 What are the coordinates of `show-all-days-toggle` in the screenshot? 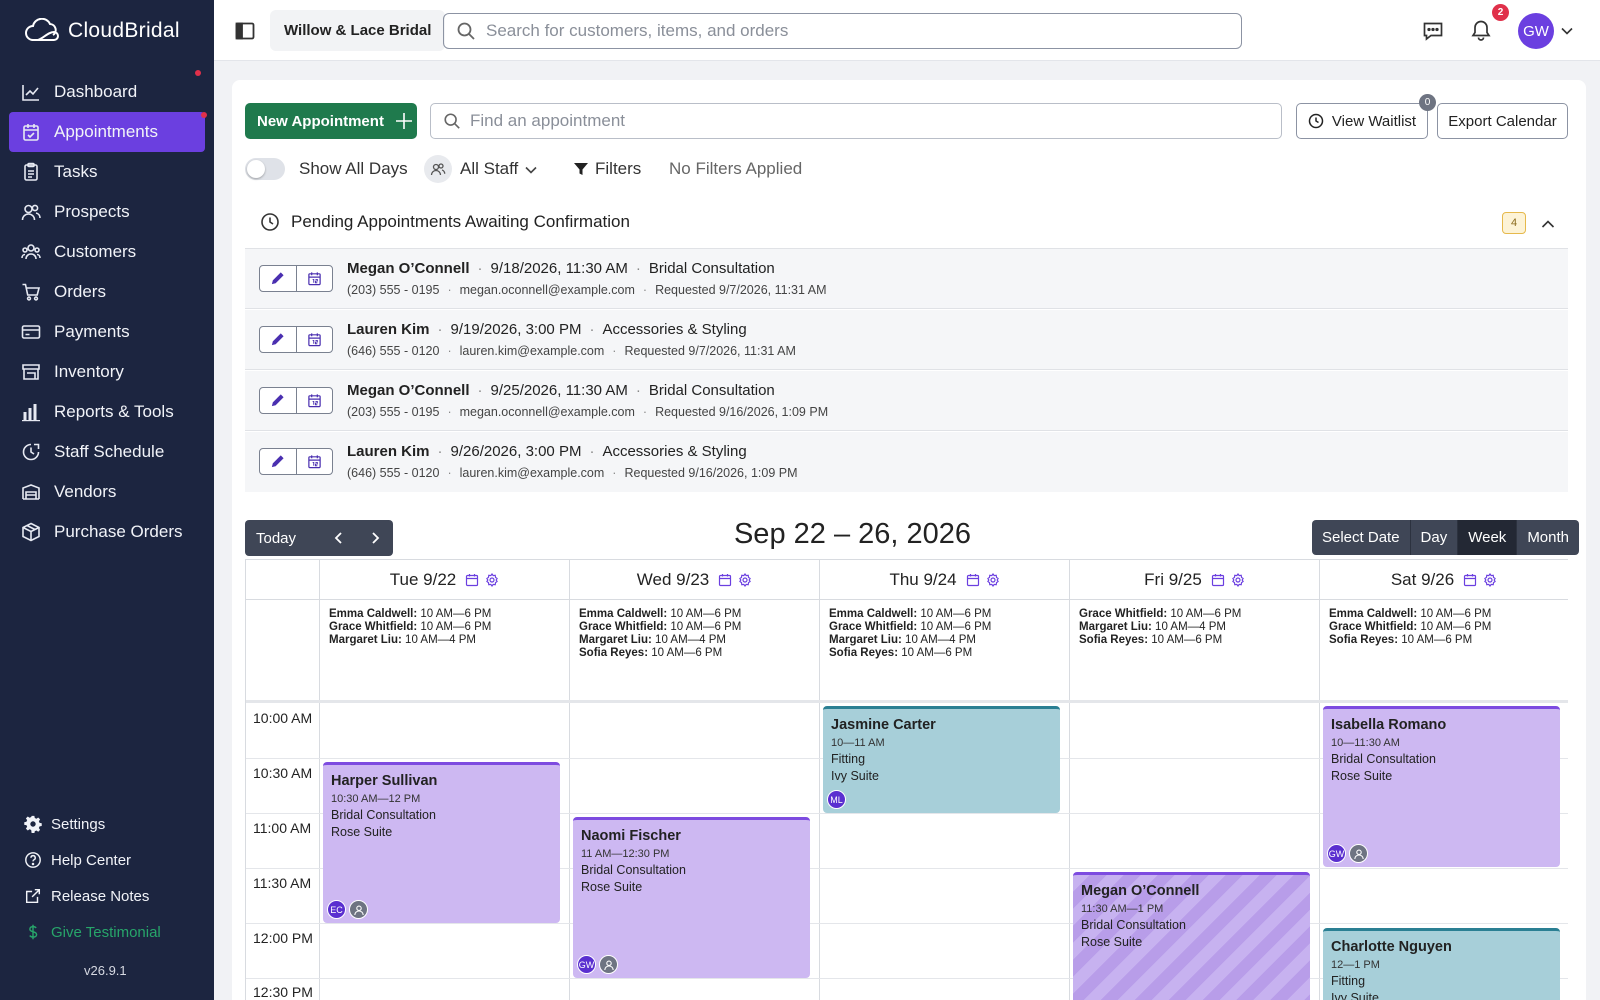 It's located at (265, 169).